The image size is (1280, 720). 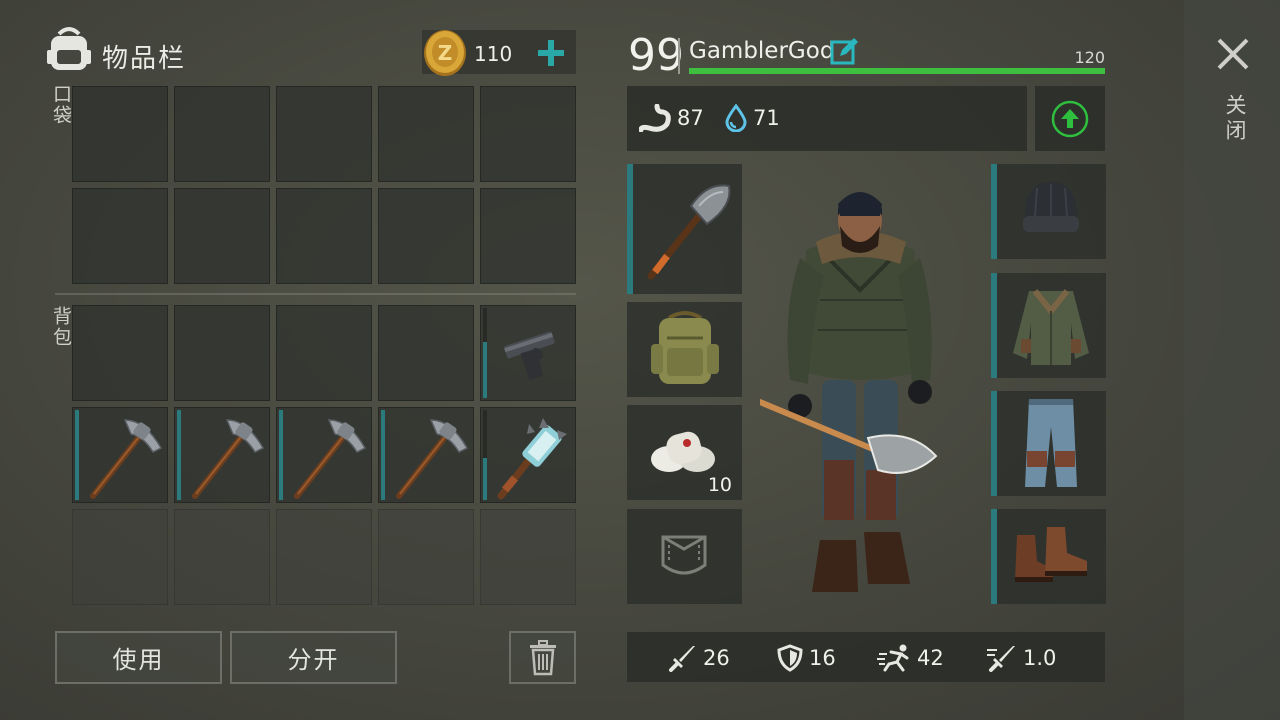 I want to click on military-backpack-icon, so click(x=685, y=350).